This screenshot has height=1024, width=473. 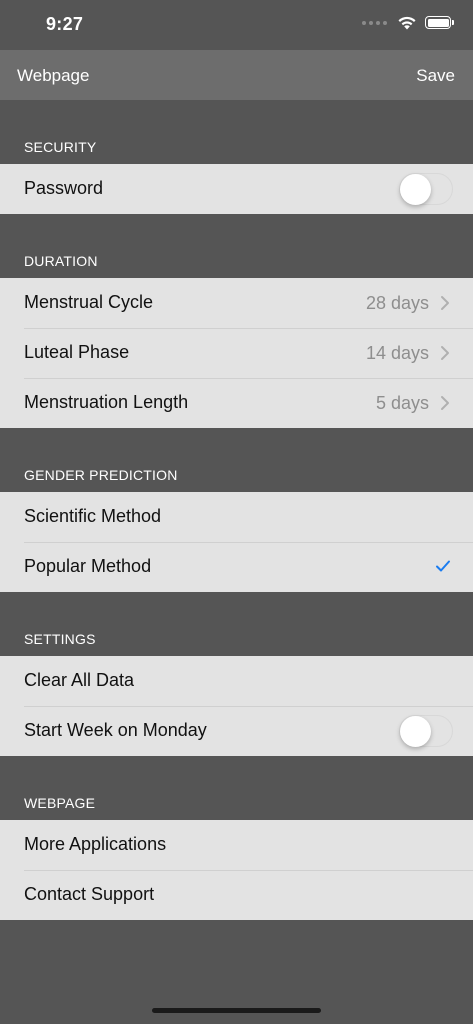 What do you see at coordinates (65, 24) in the screenshot?
I see `status-time: 9:27` at bounding box center [65, 24].